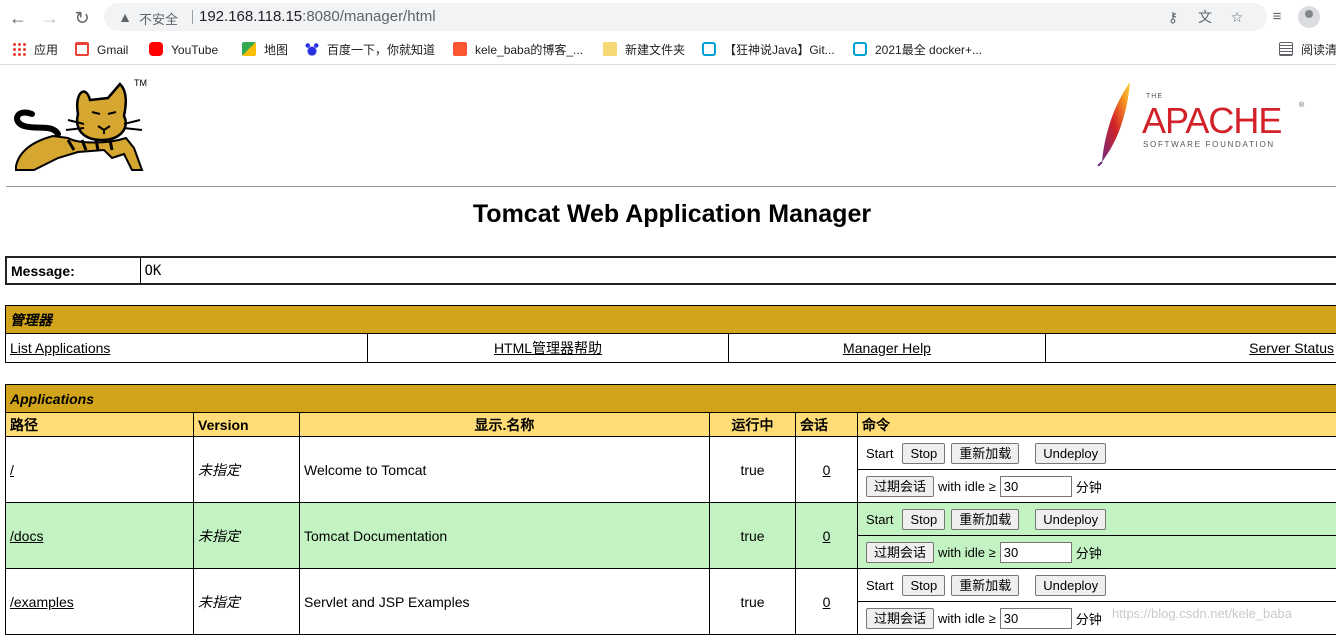 This screenshot has width=1336, height=635. I want to click on column-header-running: 运行中, so click(753, 425).